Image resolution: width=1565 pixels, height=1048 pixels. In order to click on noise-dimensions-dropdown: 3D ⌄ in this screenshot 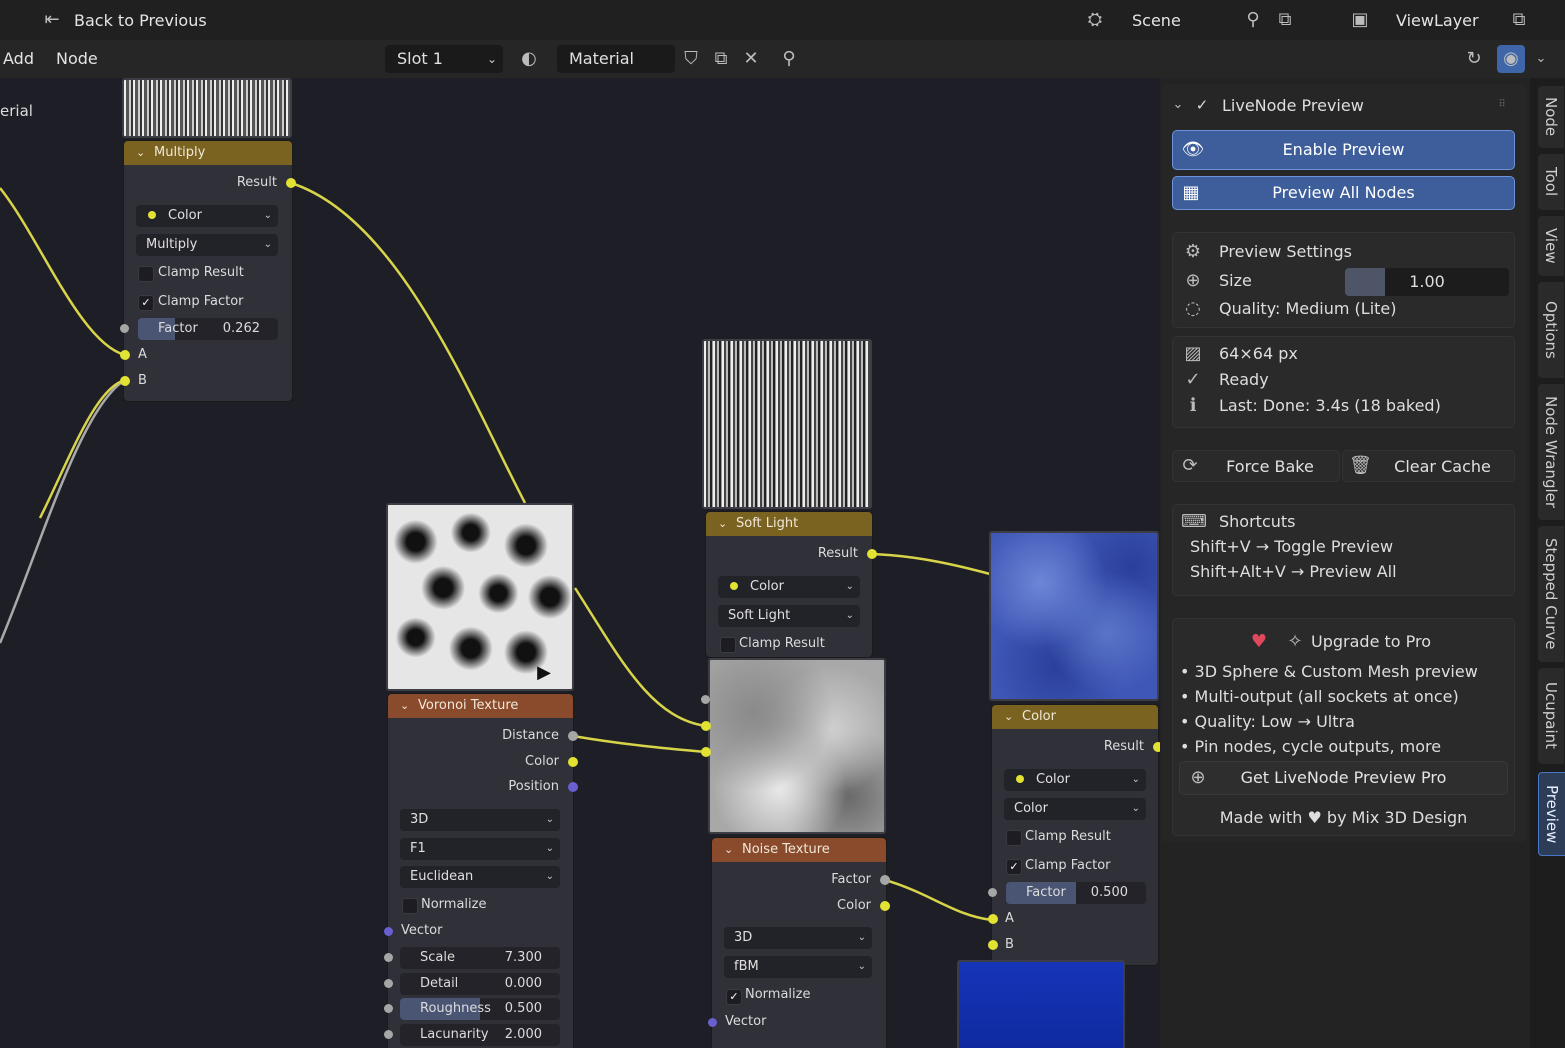, I will do `click(798, 938)`.